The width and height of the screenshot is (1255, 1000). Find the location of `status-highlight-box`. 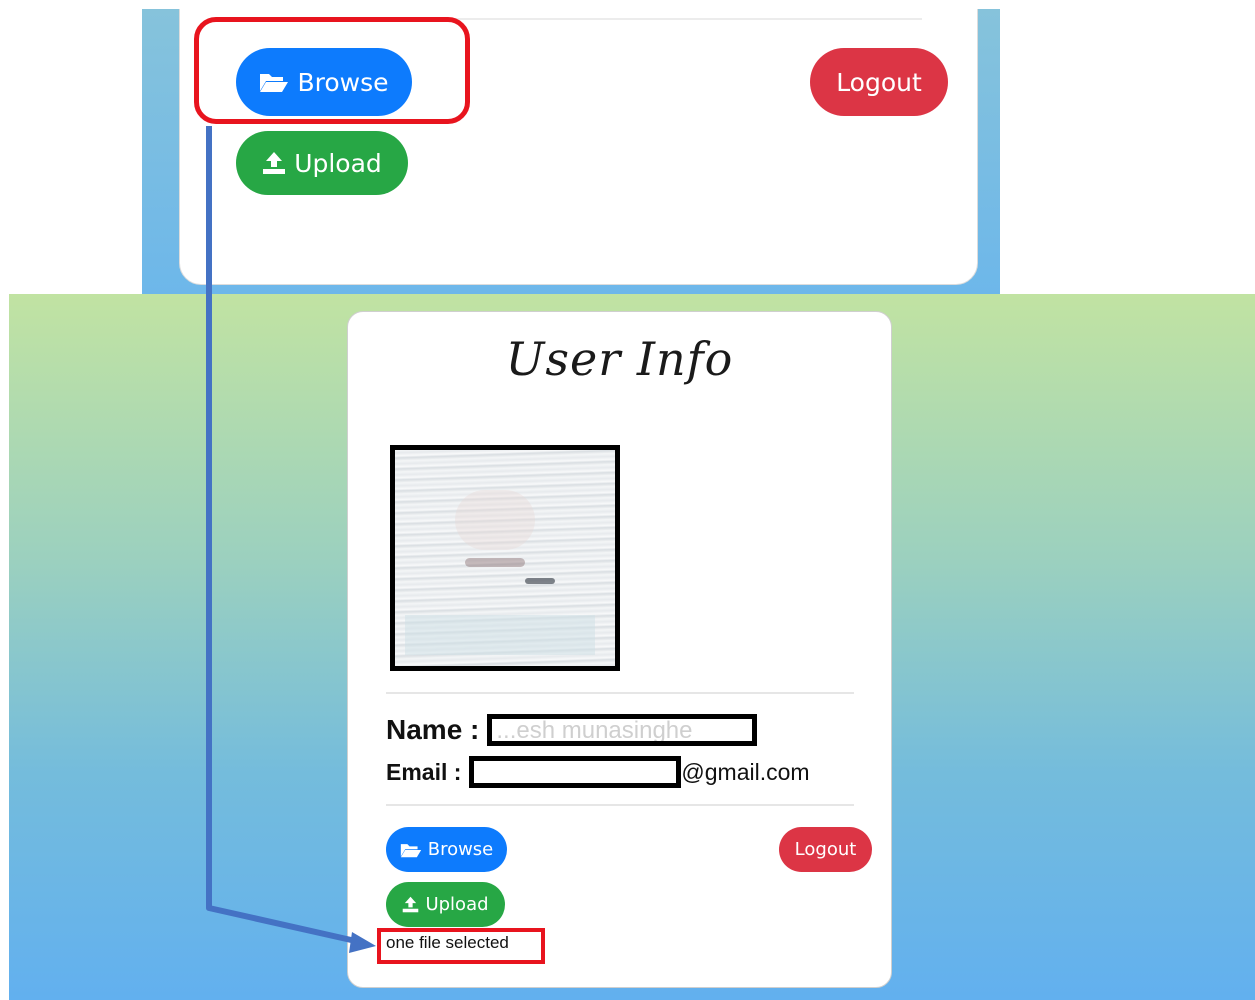

status-highlight-box is located at coordinates (461, 946).